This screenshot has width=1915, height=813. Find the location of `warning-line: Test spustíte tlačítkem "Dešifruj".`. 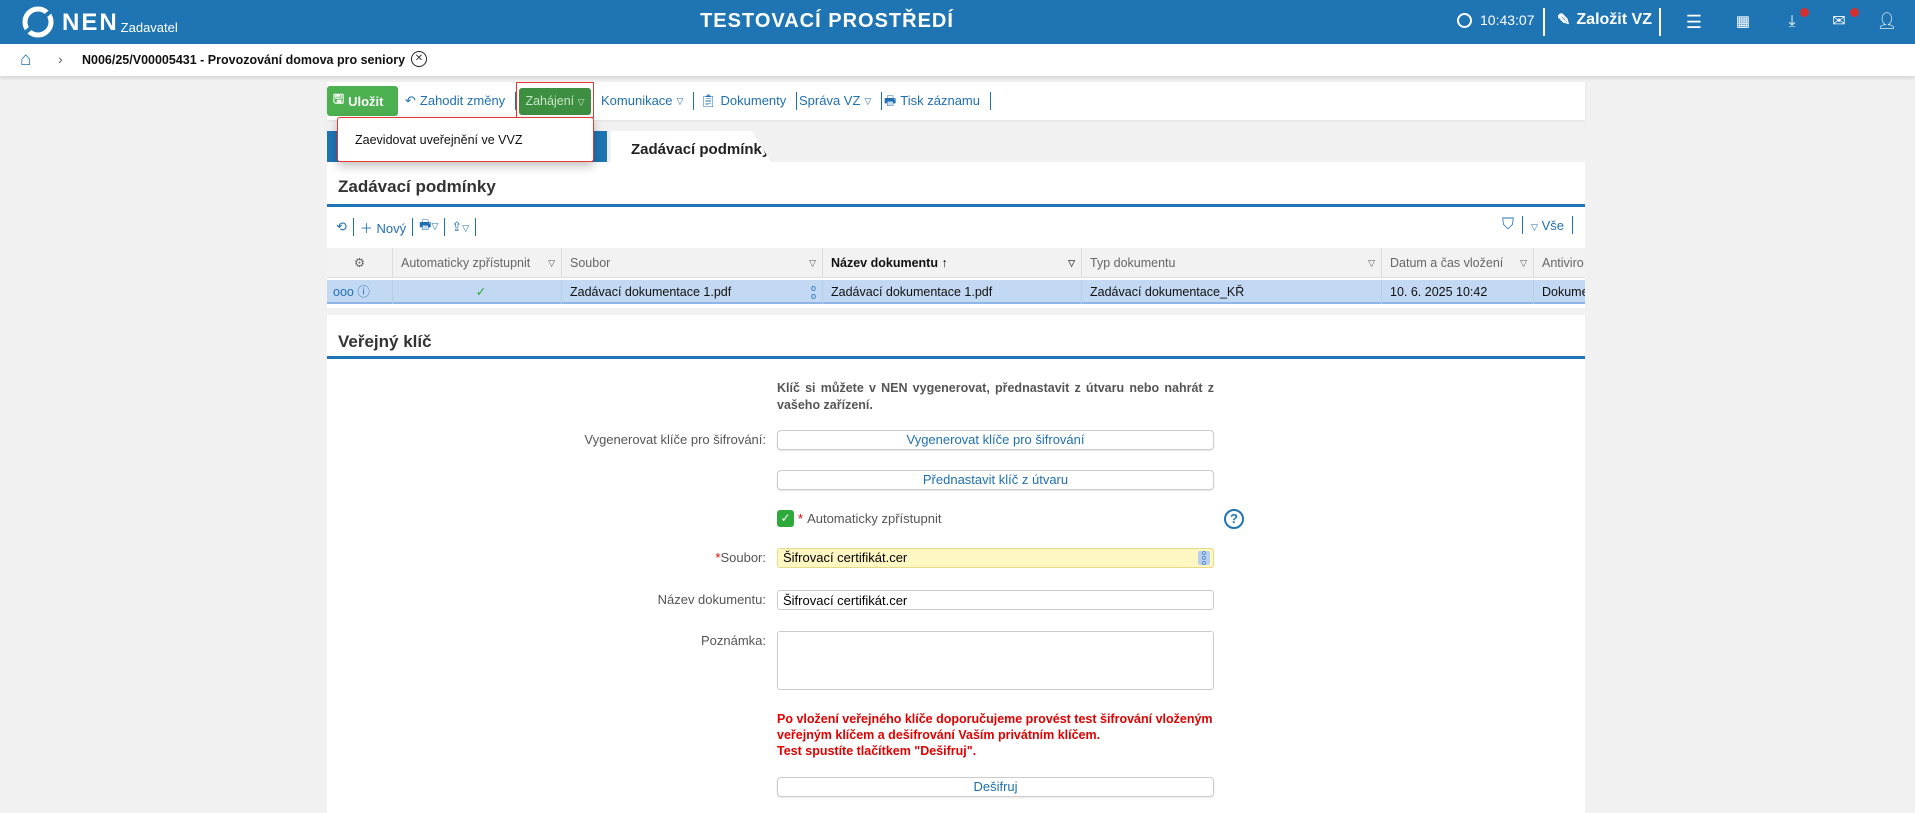

warning-line: Test spustíte tlačítkem "Dešifruj". is located at coordinates (877, 751).